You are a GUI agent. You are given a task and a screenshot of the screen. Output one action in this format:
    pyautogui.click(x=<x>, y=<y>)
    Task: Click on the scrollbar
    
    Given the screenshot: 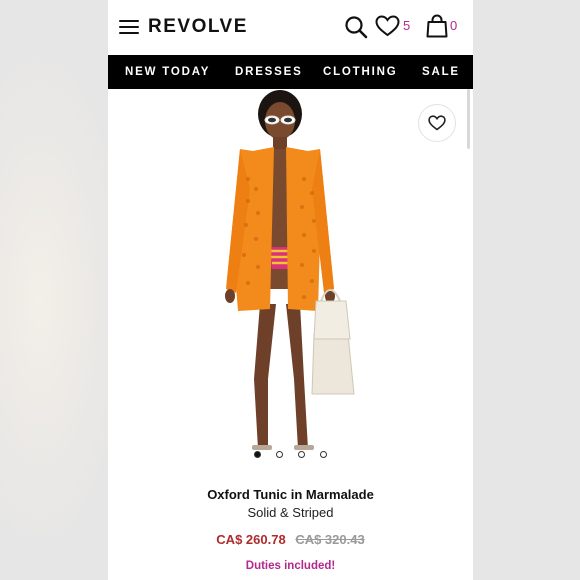 What is the action you would take?
    pyautogui.click(x=468, y=119)
    